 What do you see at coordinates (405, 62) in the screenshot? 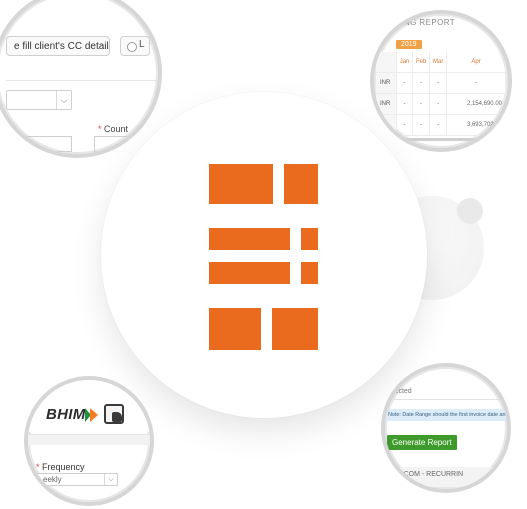
I see `month-header: Jan` at bounding box center [405, 62].